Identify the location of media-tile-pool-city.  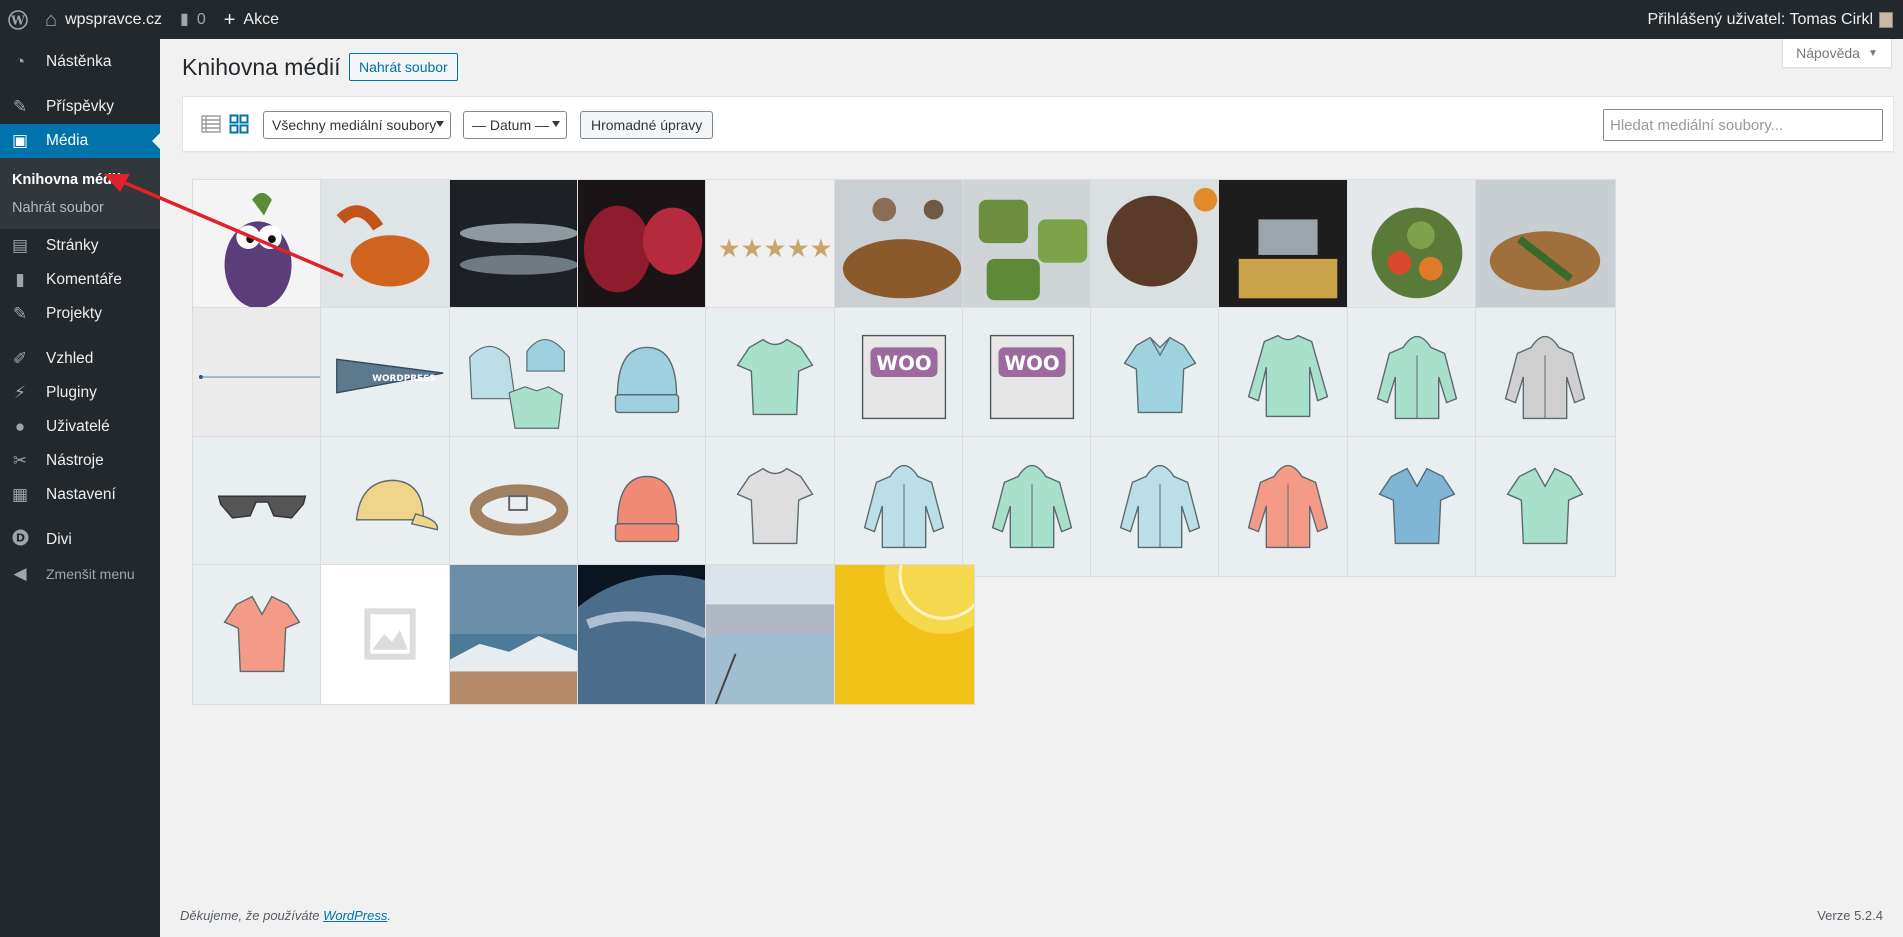
(776, 634).